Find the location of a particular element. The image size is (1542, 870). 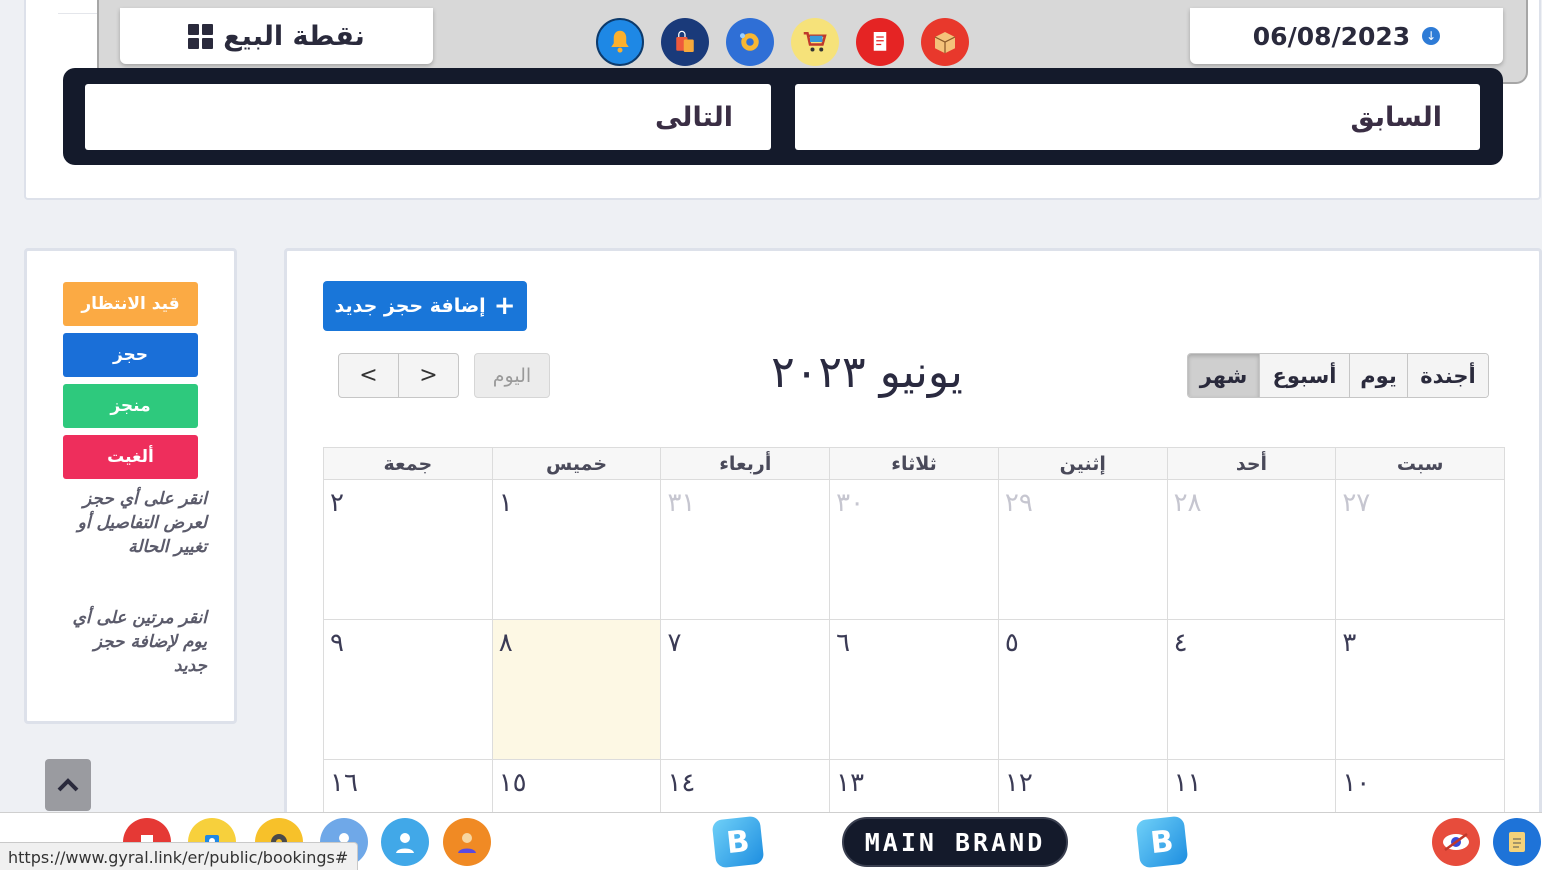

day-cell: ١٤ is located at coordinates (744, 790).